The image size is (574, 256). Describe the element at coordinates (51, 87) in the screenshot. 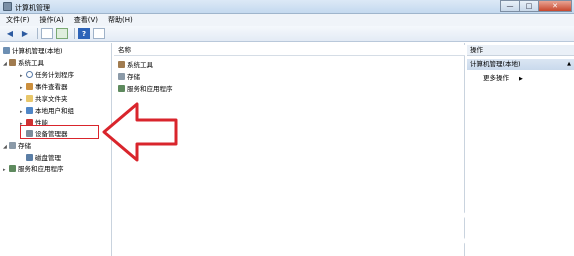

I see `tree-label: 事件查看器` at that location.